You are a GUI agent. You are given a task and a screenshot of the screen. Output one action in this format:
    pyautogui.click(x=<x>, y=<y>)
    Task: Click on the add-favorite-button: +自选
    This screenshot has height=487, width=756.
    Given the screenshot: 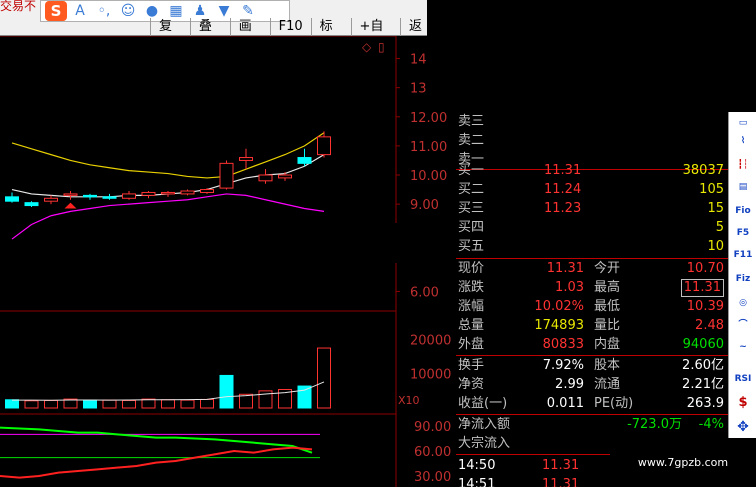 What is the action you would take?
    pyautogui.click(x=375, y=35)
    